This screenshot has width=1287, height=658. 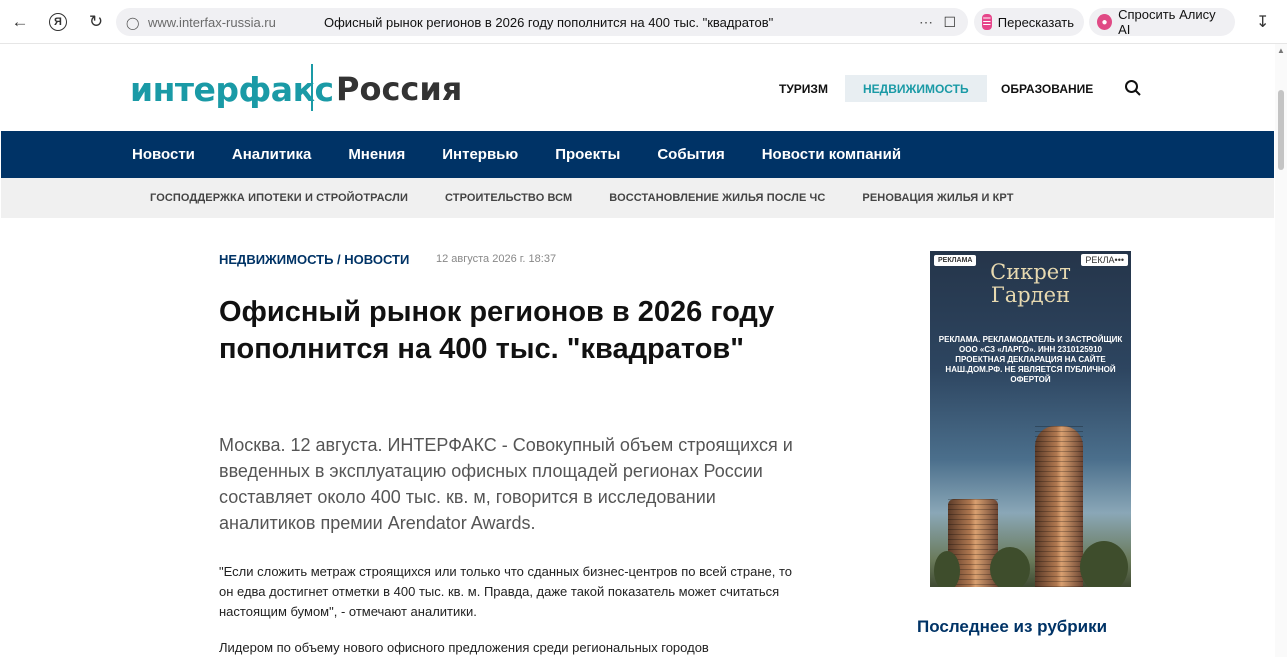 What do you see at coordinates (508, 198) in the screenshot?
I see `subnav-hsr-construction: СТРОИТЕЛЬСТВО ВСМ` at bounding box center [508, 198].